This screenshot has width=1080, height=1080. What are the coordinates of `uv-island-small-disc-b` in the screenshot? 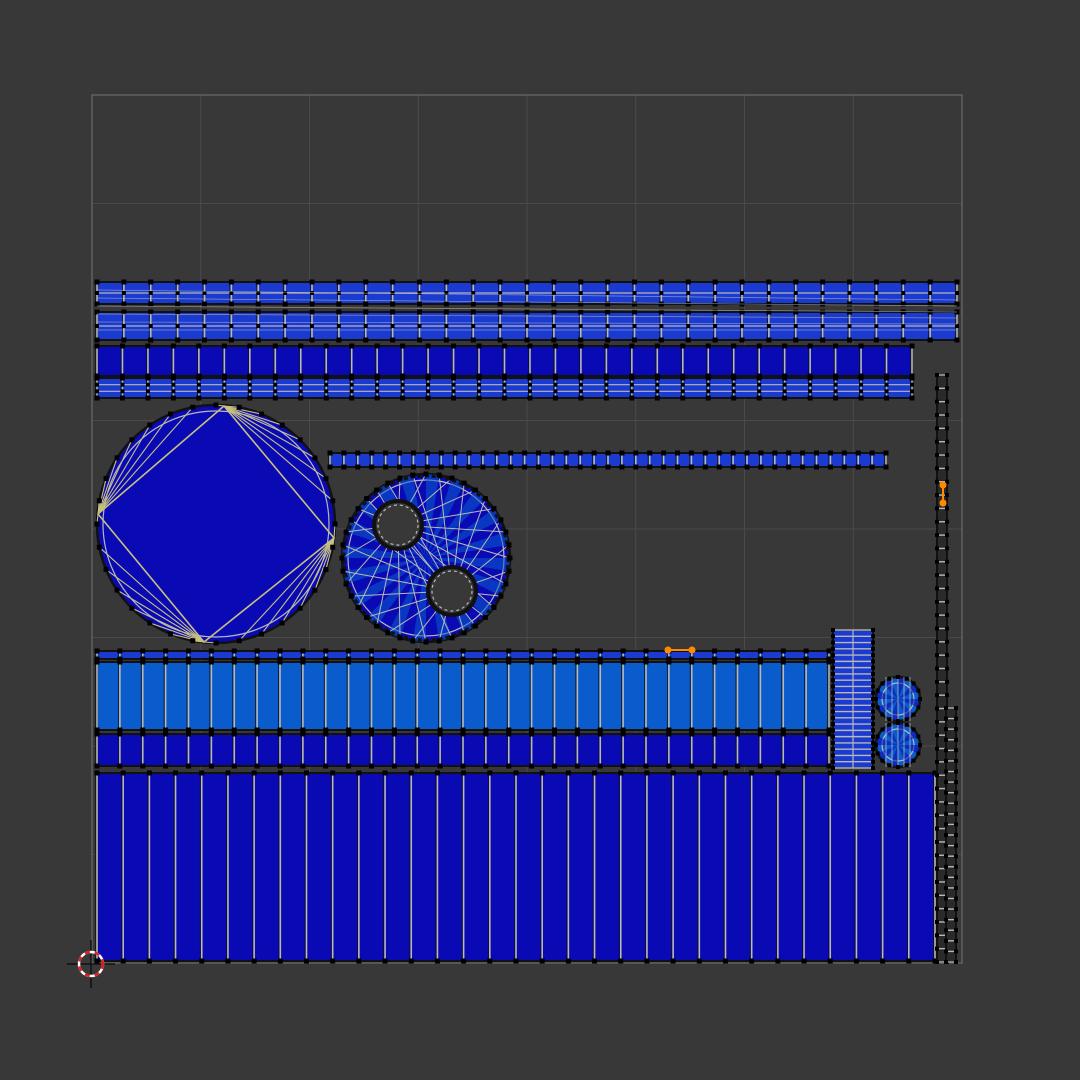 It's located at (898, 745).